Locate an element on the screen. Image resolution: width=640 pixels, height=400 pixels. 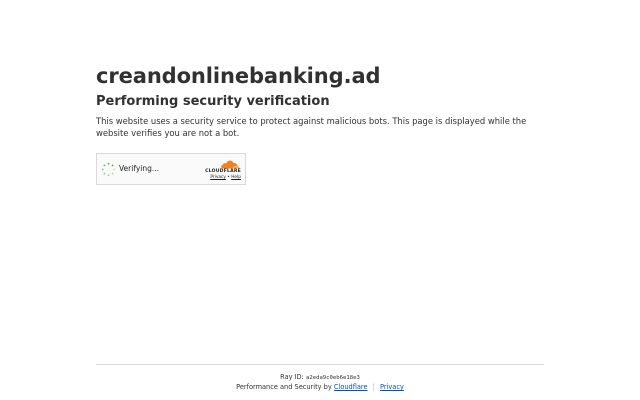
widget-privacy-link: Privacy is located at coordinates (218, 177).